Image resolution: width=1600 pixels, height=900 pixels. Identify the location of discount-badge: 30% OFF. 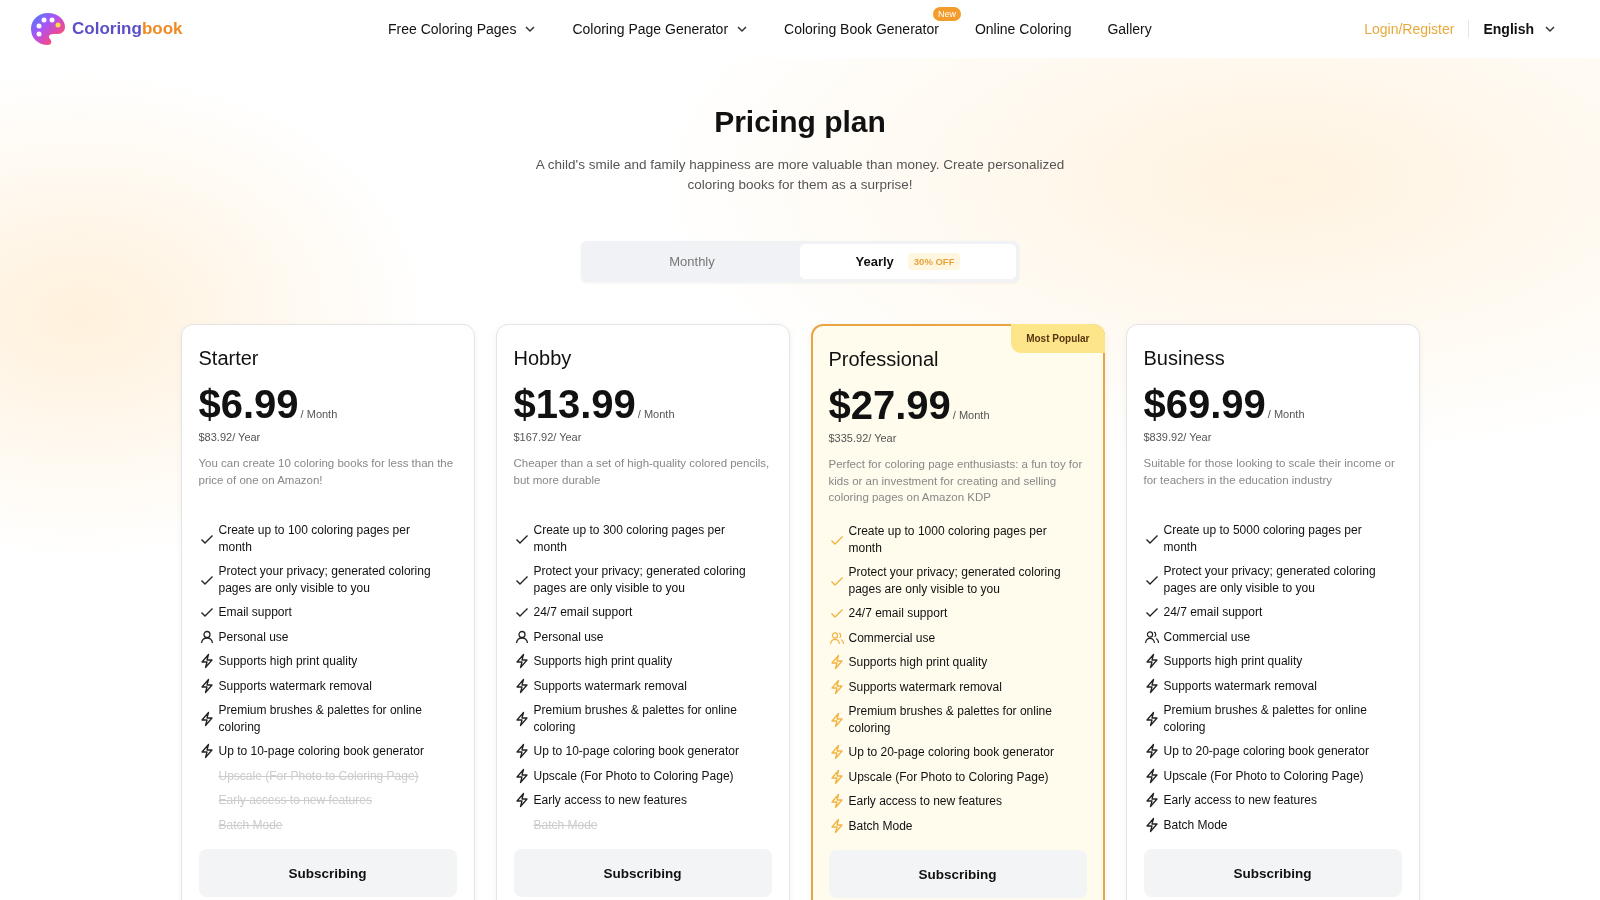
(934, 261).